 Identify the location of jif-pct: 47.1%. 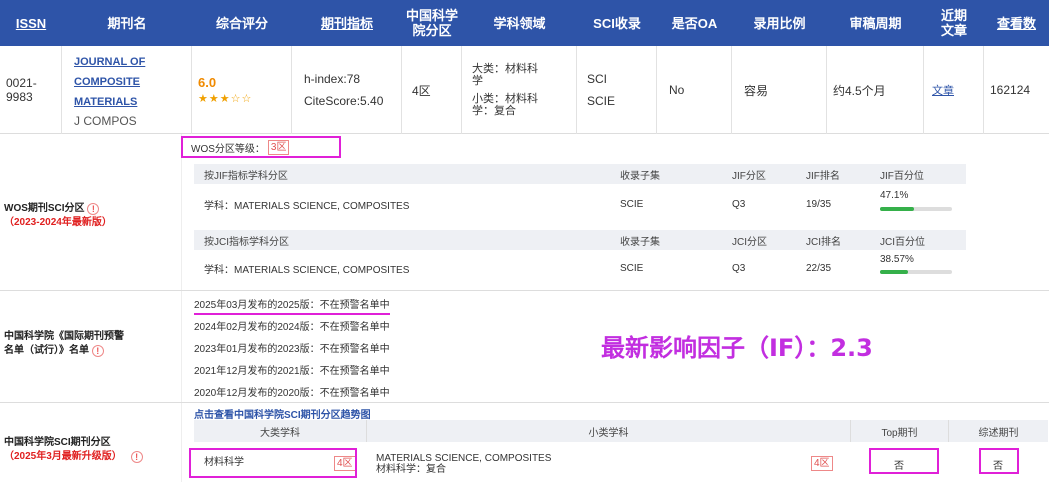
(894, 195).